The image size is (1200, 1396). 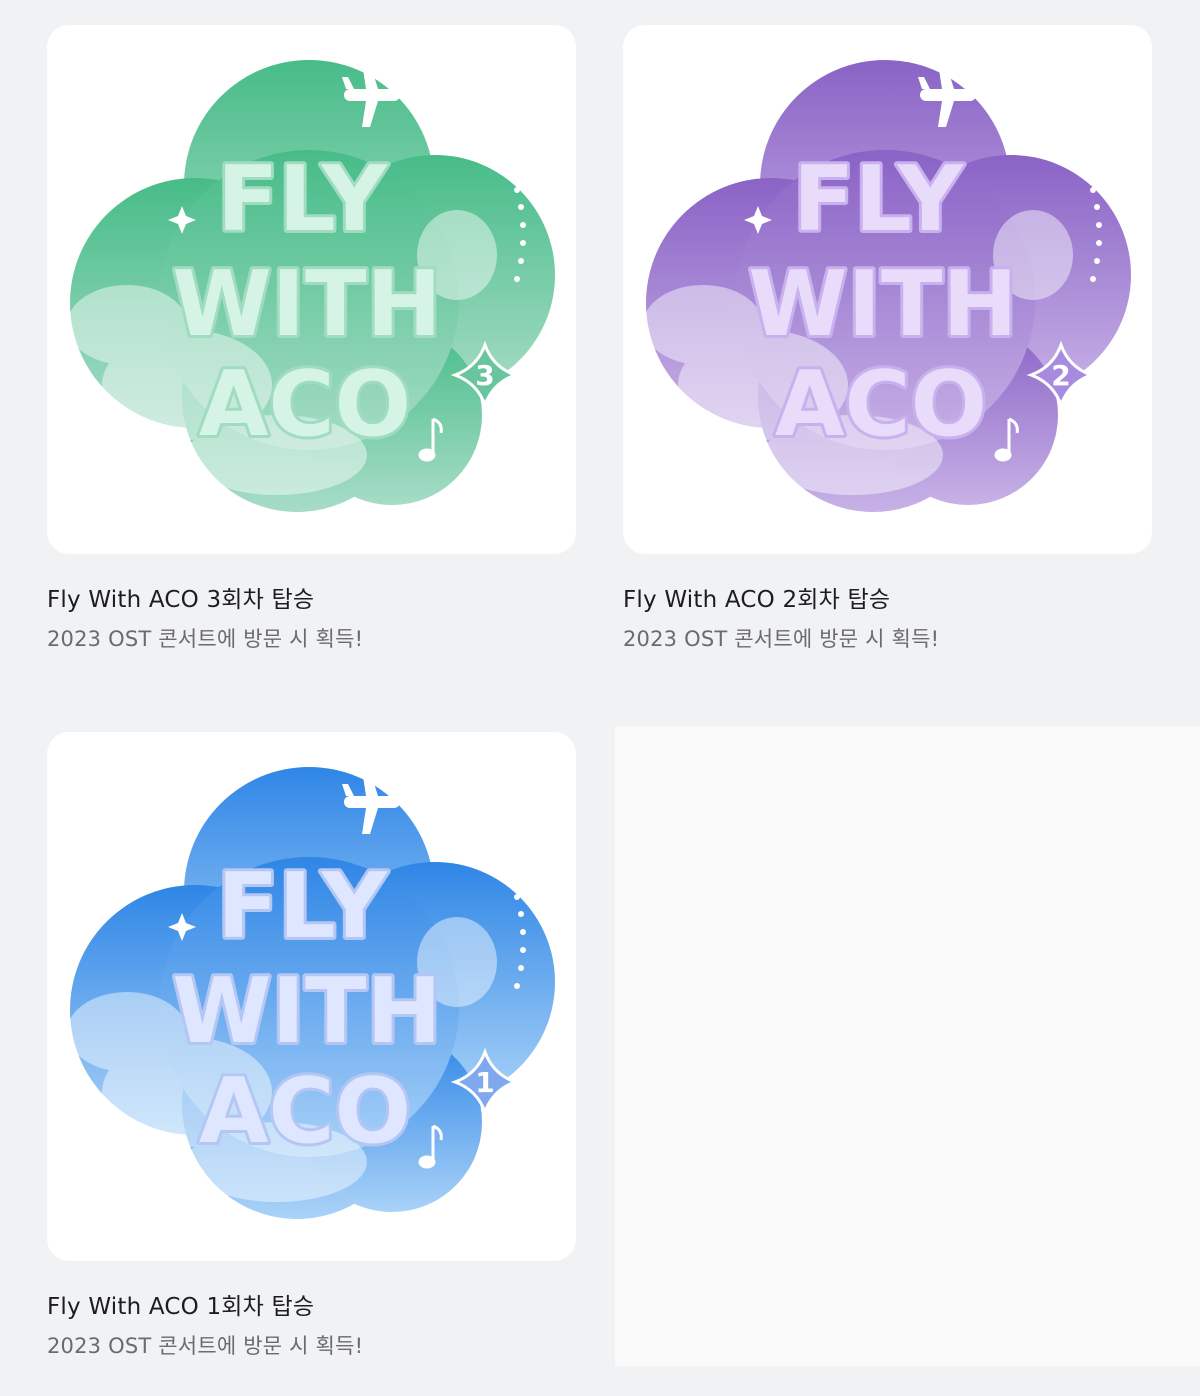 I want to click on fly-with-aco-logo: FLY WITH ACO 3, so click(x=311, y=286).